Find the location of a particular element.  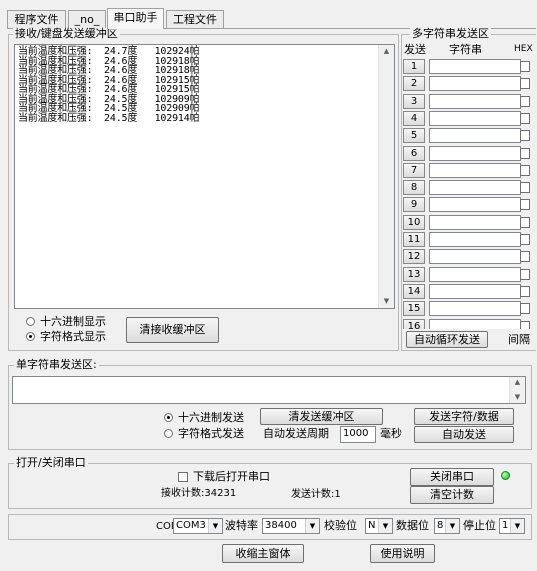

multi-send-button: 5 is located at coordinates (414, 136).